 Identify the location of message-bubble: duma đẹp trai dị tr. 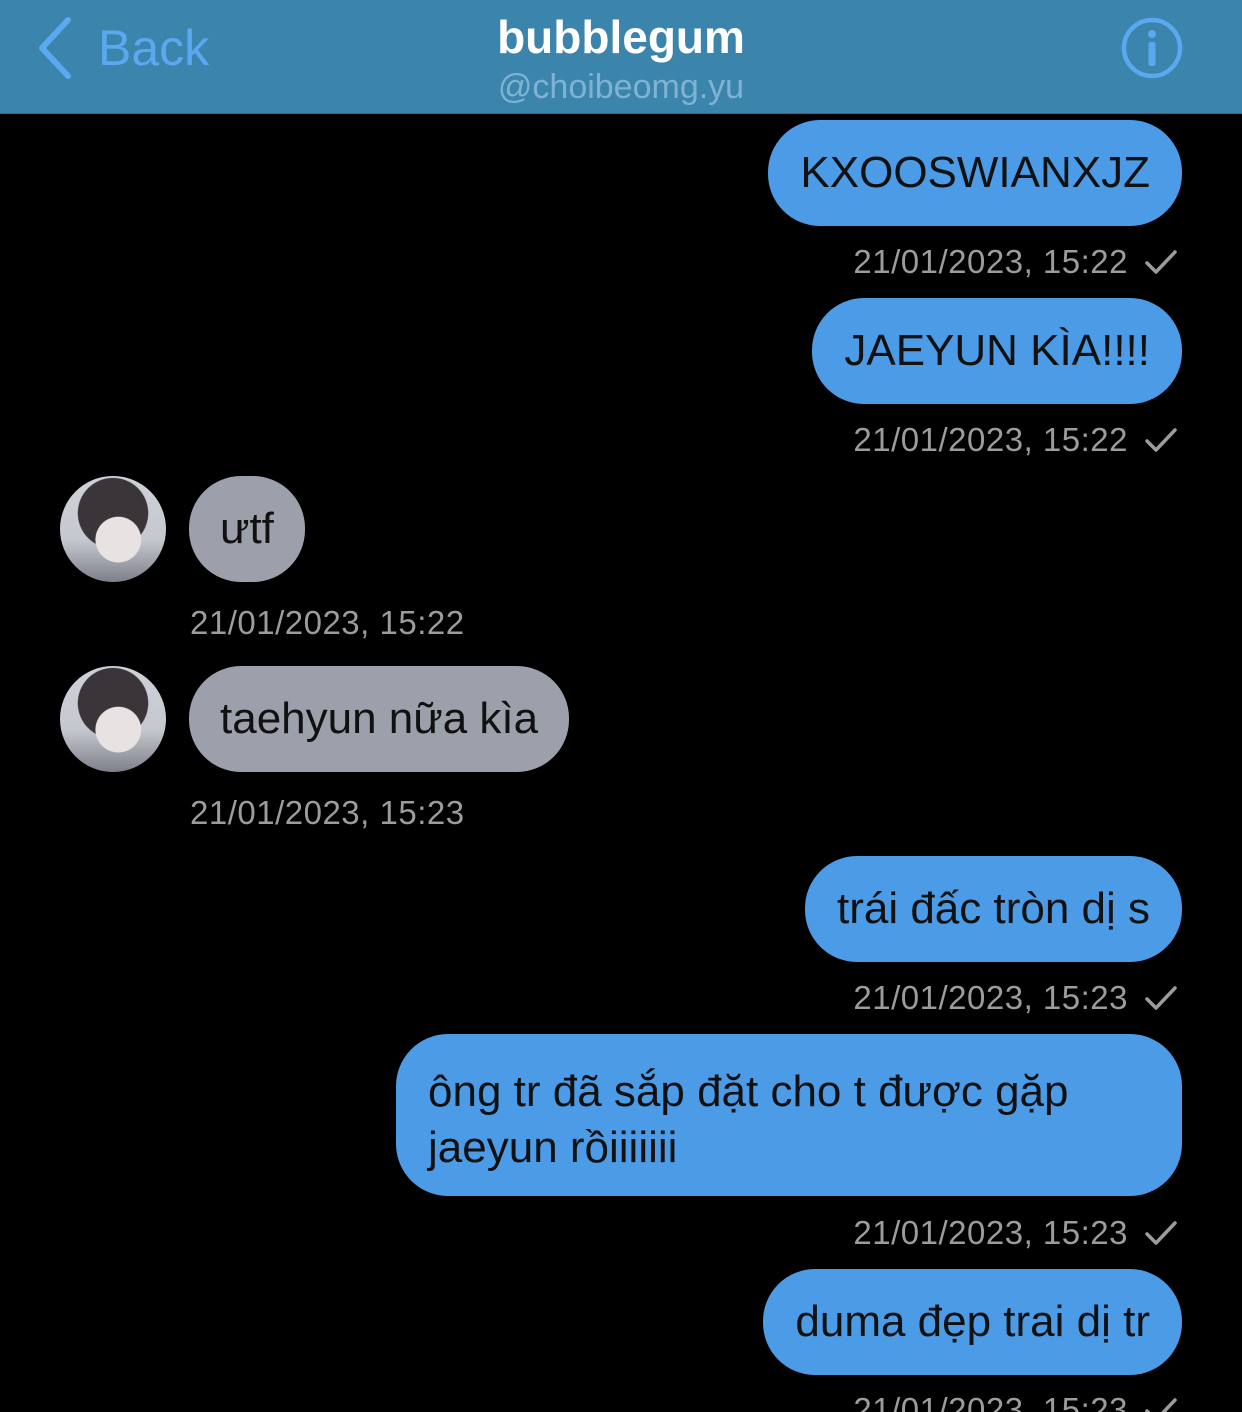
(972, 1322).